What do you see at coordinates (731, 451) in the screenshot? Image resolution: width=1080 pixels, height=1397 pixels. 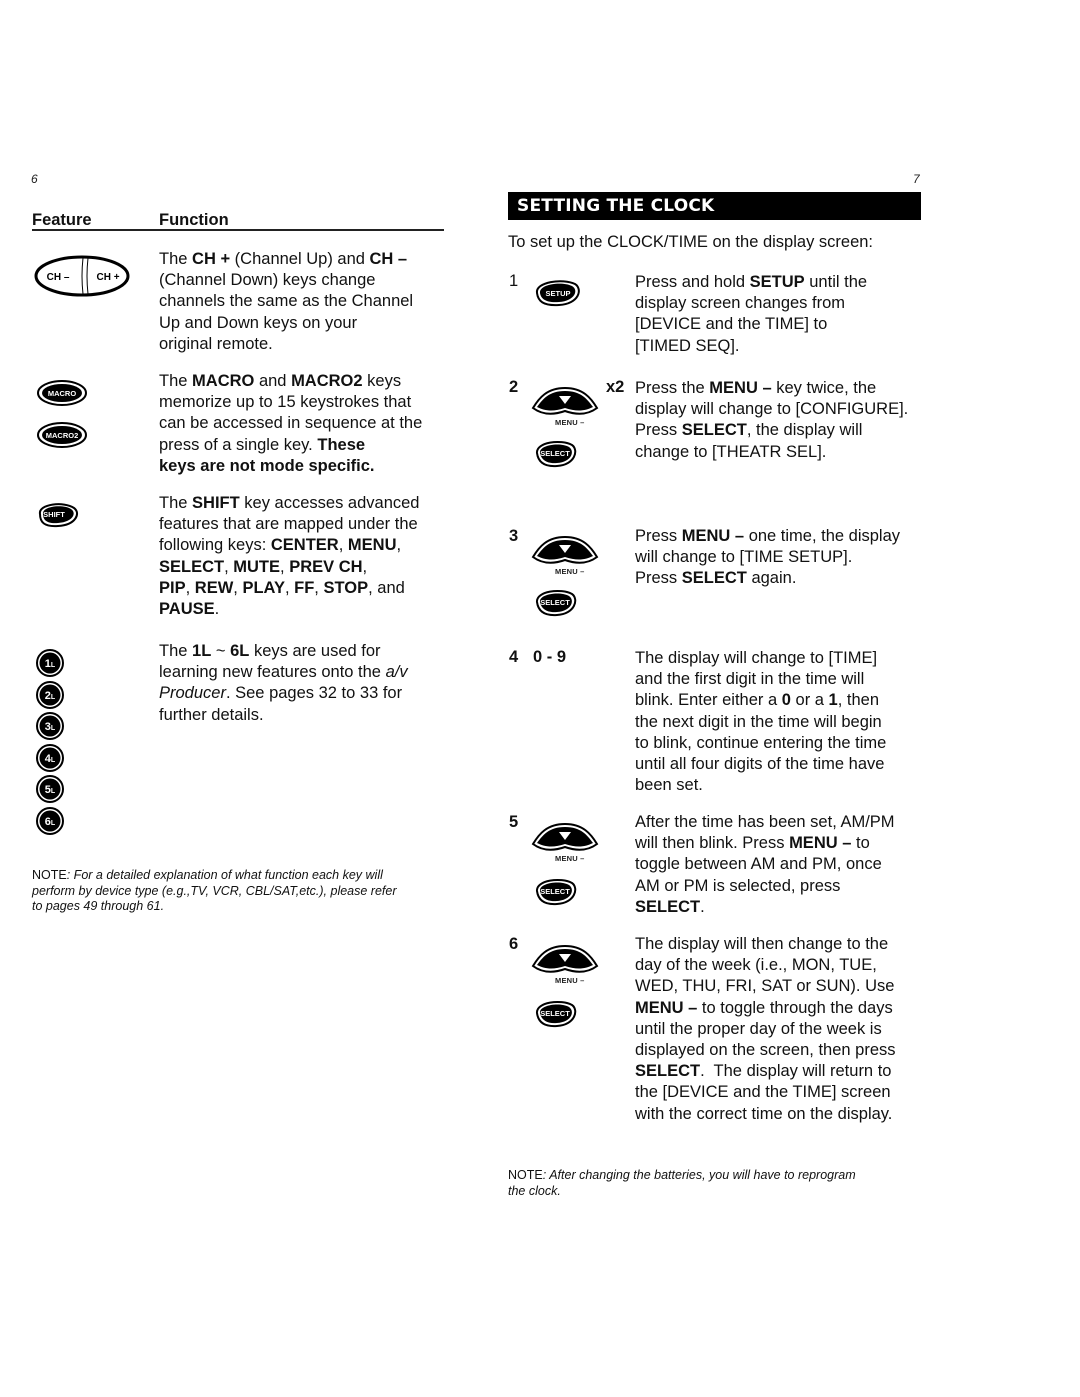 I see `text-line: change to [THEATR SEL].` at bounding box center [731, 451].